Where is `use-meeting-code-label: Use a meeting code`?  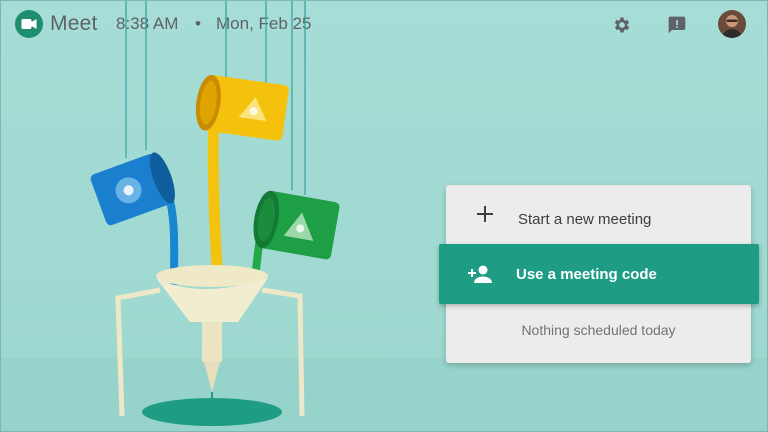
use-meeting-code-label: Use a meeting code is located at coordinates (586, 274).